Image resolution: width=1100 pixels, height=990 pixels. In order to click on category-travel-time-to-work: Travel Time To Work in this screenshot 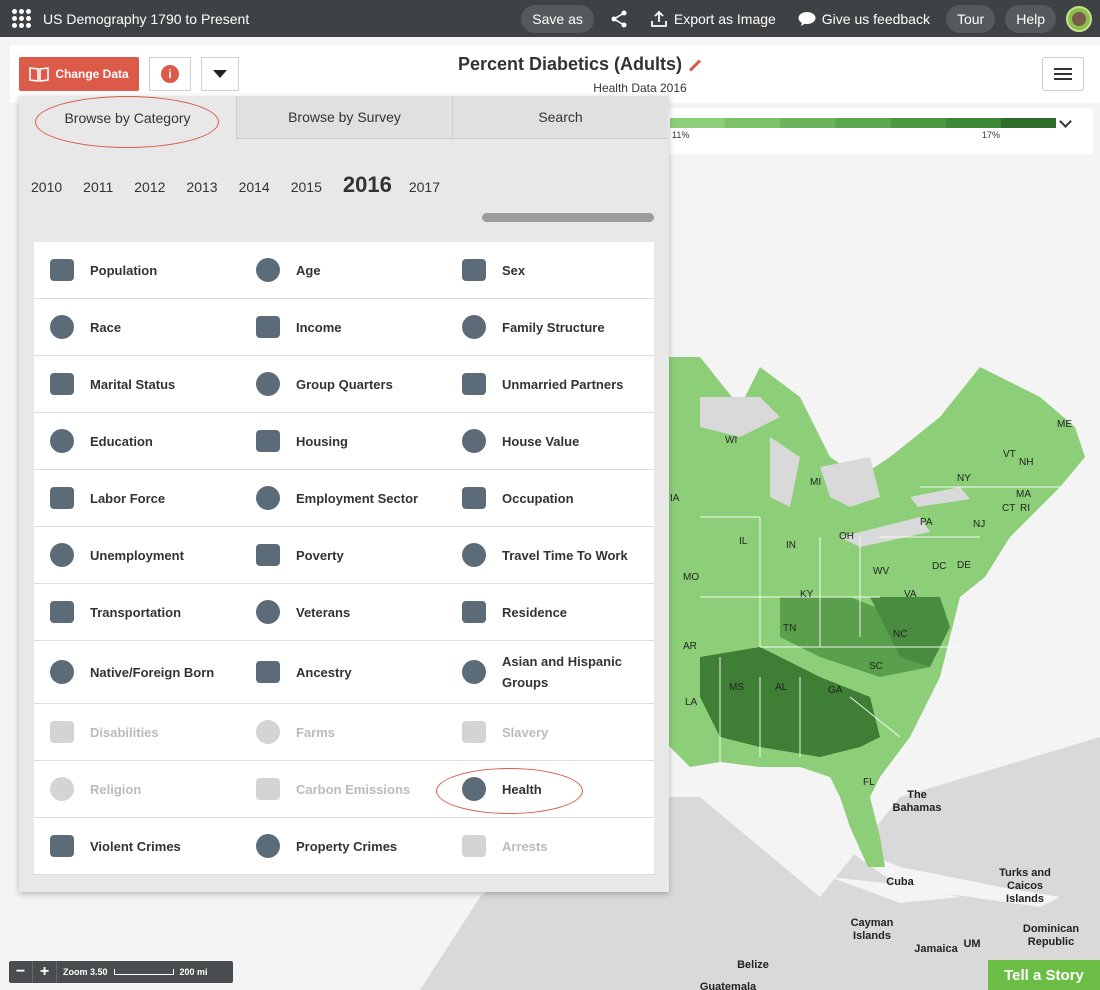, I will do `click(549, 555)`.